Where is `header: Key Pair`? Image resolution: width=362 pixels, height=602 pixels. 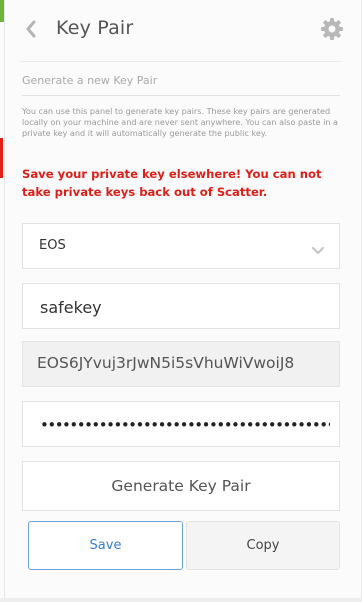
header: Key Pair is located at coordinates (181, 31).